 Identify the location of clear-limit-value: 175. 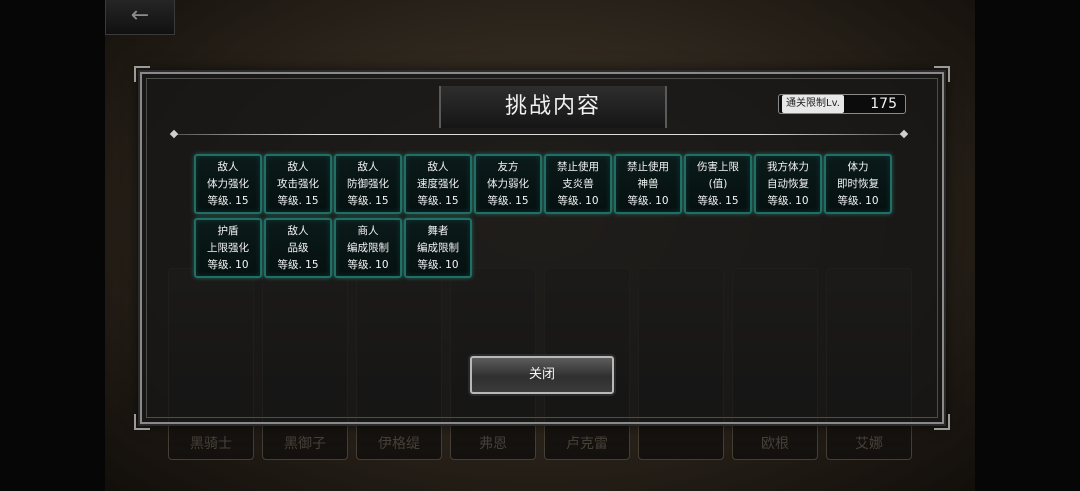
(883, 104).